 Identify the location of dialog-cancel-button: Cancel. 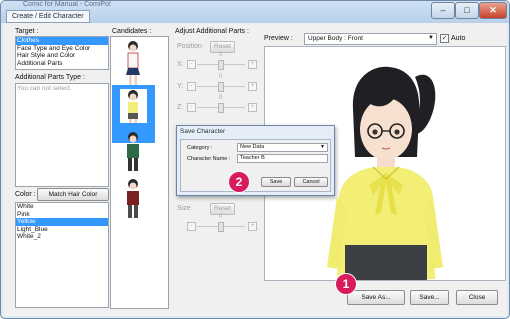
(311, 182).